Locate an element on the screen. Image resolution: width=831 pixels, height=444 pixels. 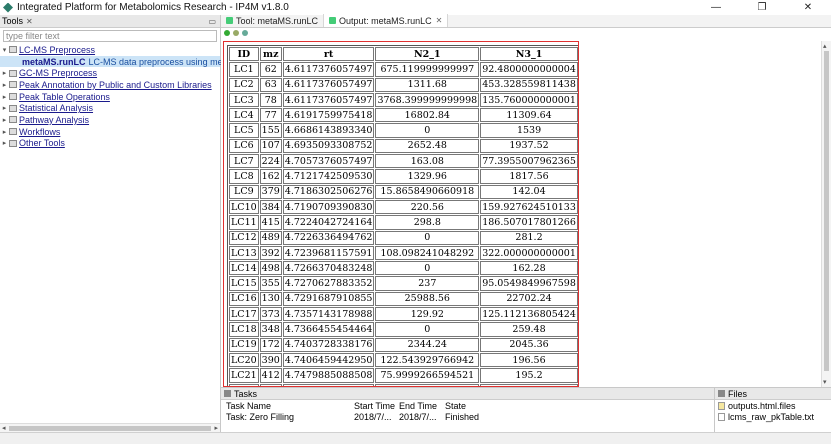
table-cell: 4.6686143893340 is located at coordinates (328, 130).